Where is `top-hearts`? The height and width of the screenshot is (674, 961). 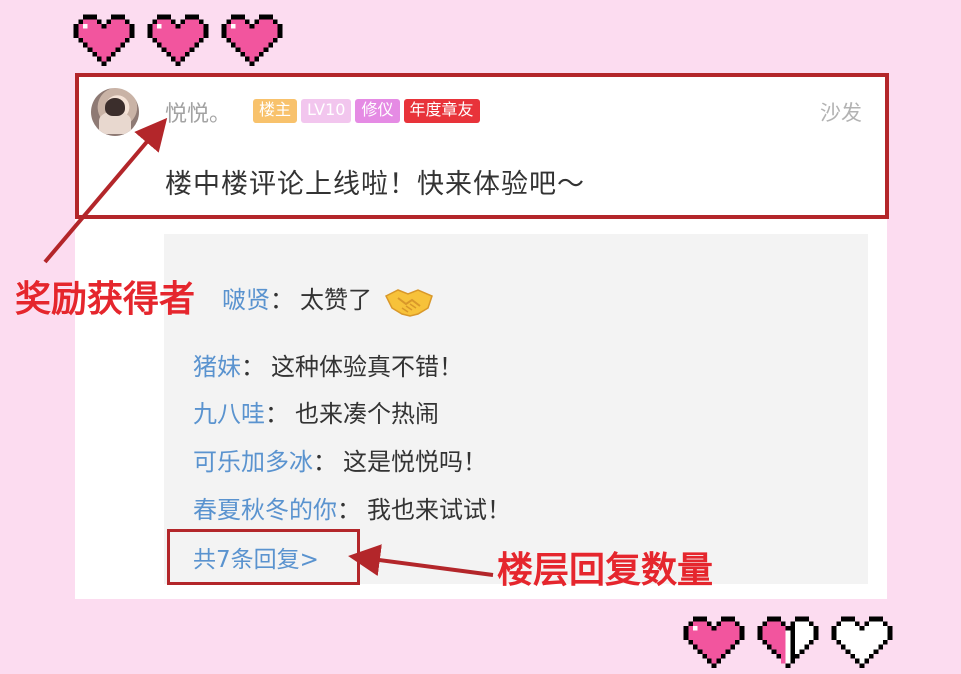 top-hearts is located at coordinates (178, 38).